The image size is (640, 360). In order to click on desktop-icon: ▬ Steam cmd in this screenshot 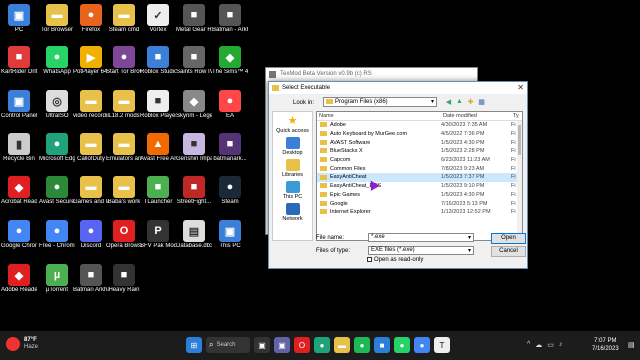, I will do `click(124, 18)`.